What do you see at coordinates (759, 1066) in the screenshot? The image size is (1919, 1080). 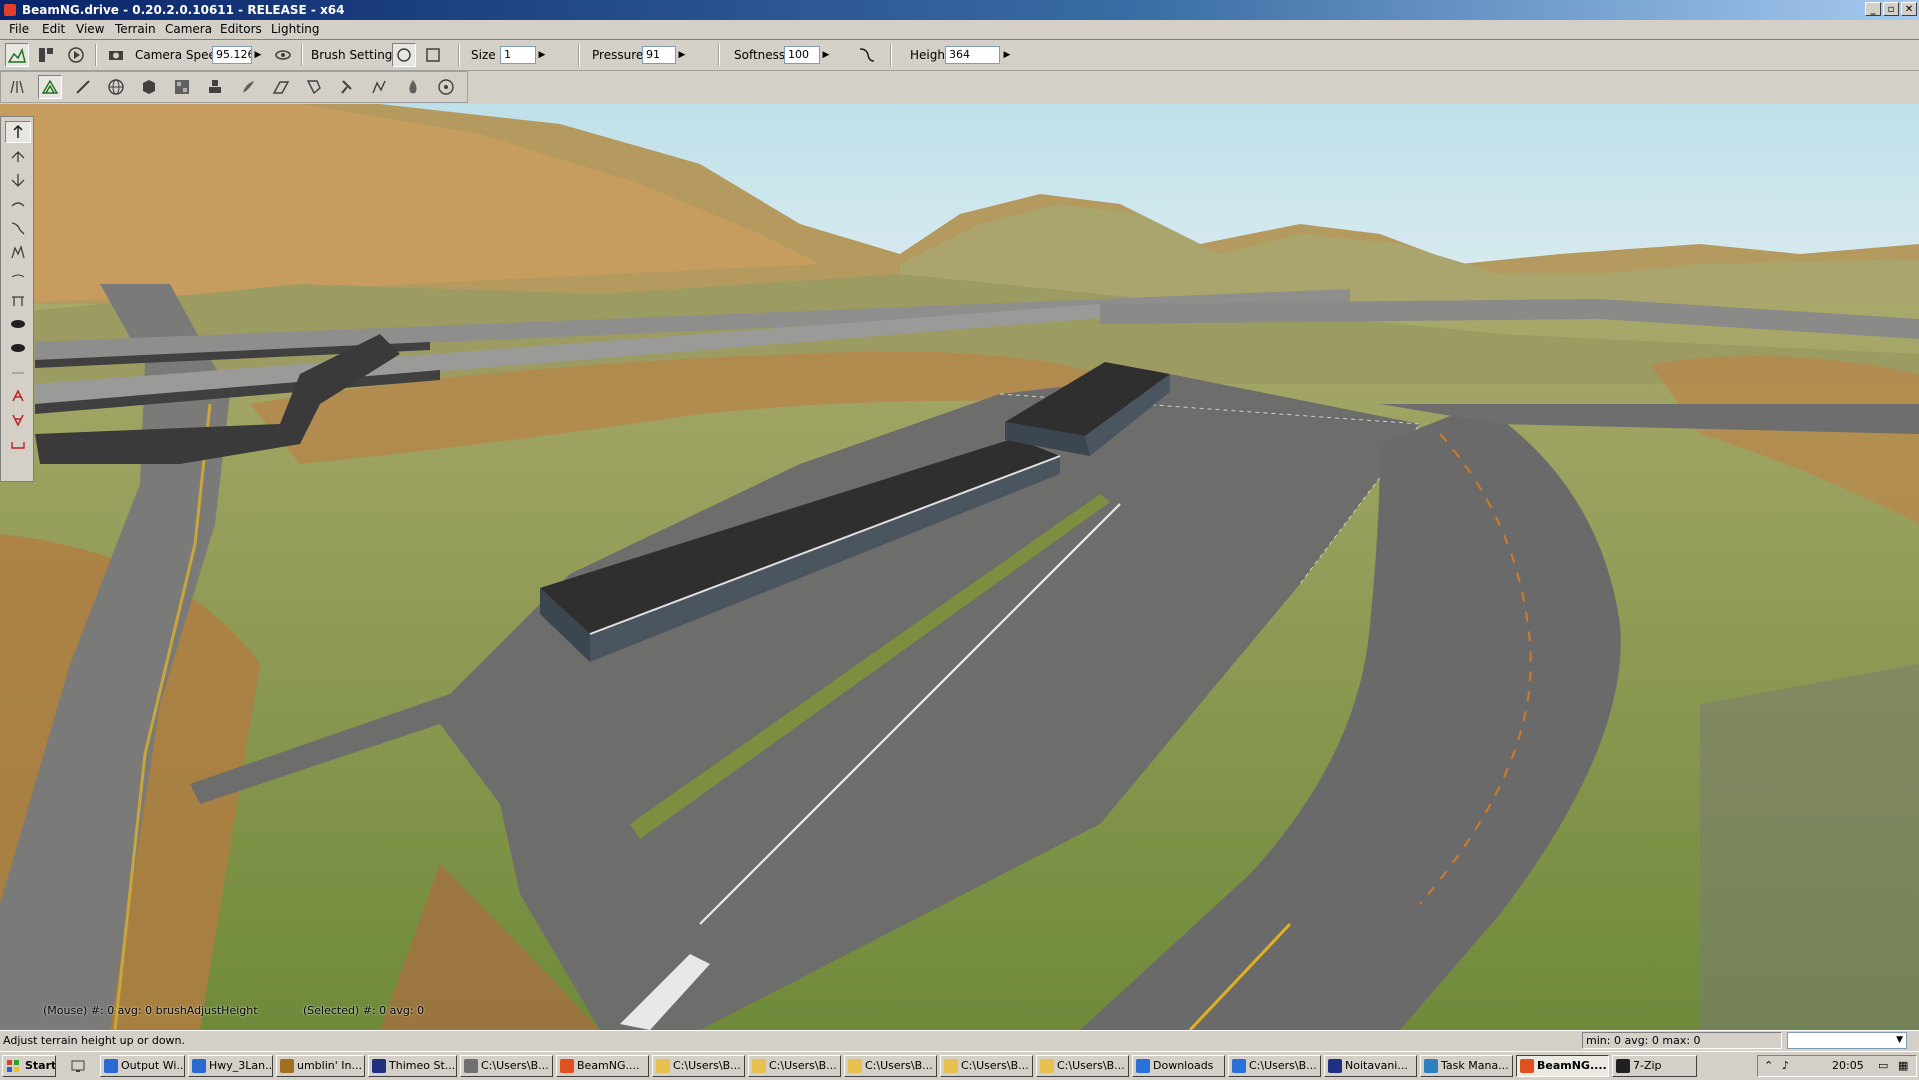 I see `folder-icon` at bounding box center [759, 1066].